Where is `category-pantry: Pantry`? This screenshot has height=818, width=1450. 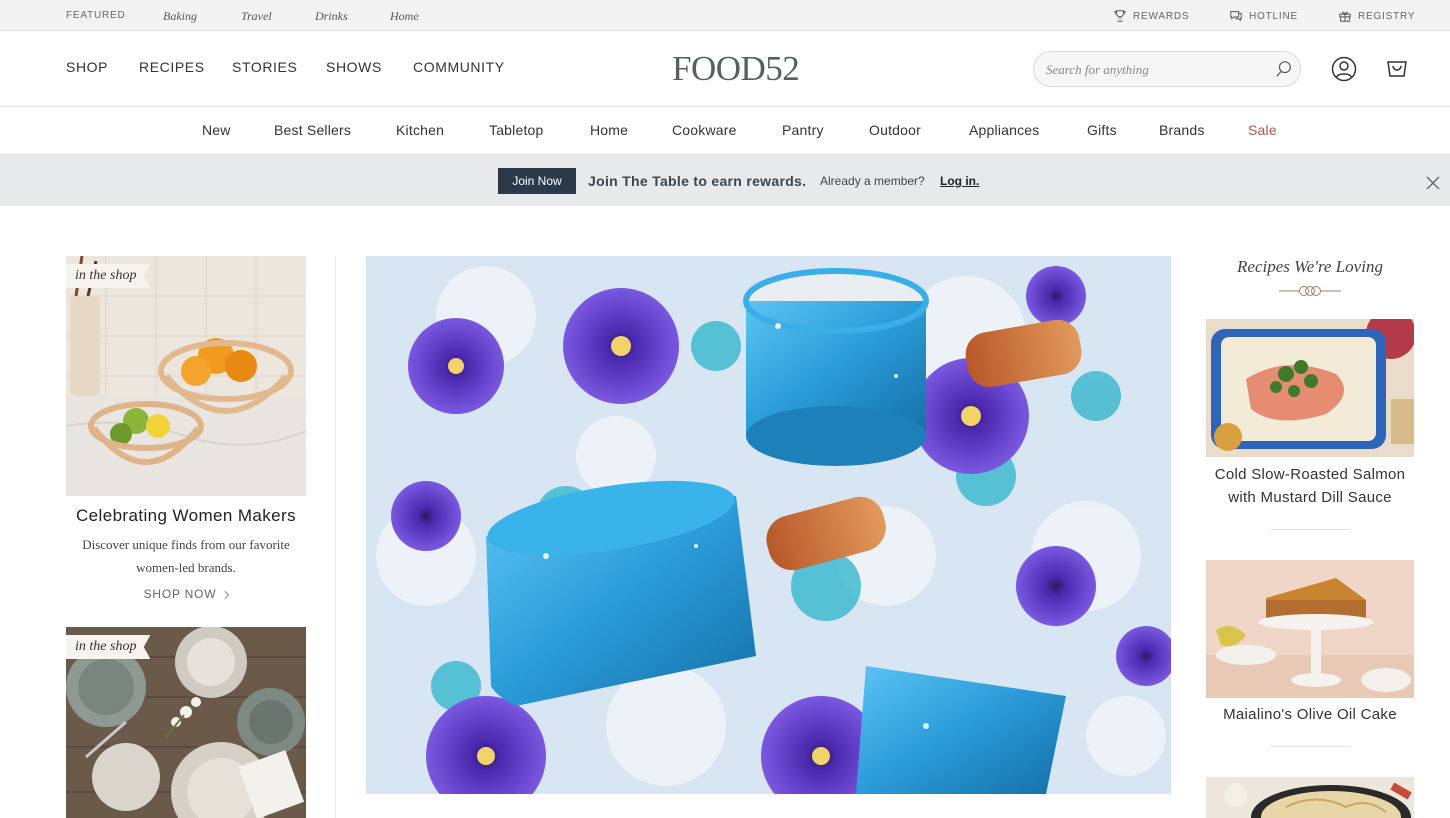
category-pantry: Pantry is located at coordinates (803, 130).